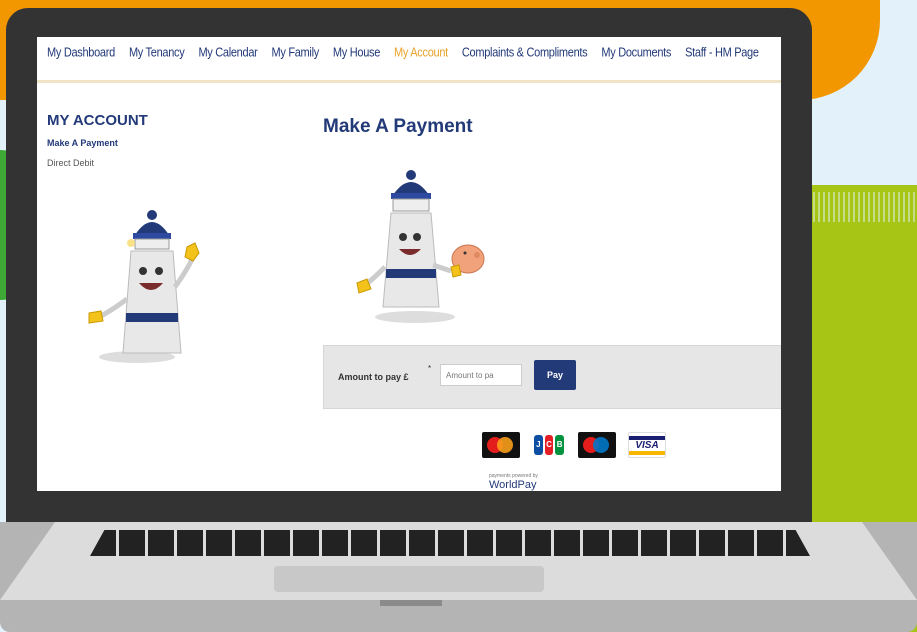 The height and width of the screenshot is (632, 917). I want to click on visa-icon: VISA, so click(647, 445).